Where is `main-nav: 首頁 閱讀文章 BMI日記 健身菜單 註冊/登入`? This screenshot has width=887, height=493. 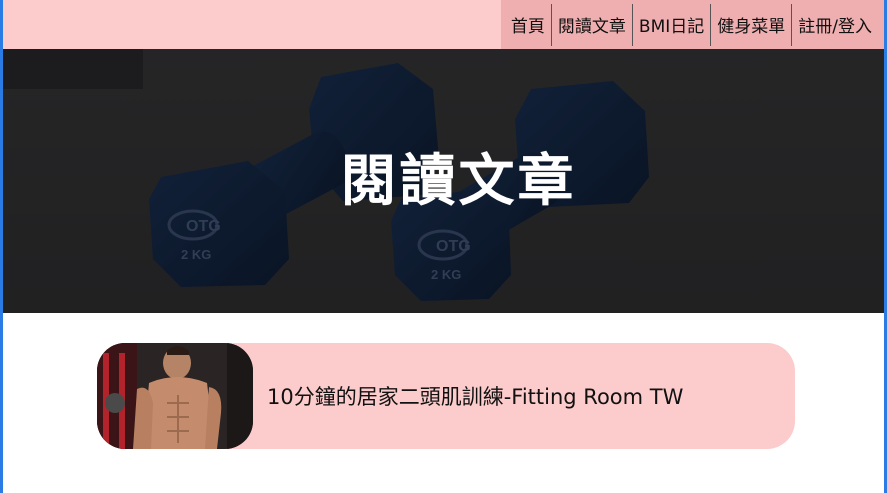 main-nav: 首頁 閱讀文章 BMI日記 健身菜單 註冊/登入 is located at coordinates (692, 24).